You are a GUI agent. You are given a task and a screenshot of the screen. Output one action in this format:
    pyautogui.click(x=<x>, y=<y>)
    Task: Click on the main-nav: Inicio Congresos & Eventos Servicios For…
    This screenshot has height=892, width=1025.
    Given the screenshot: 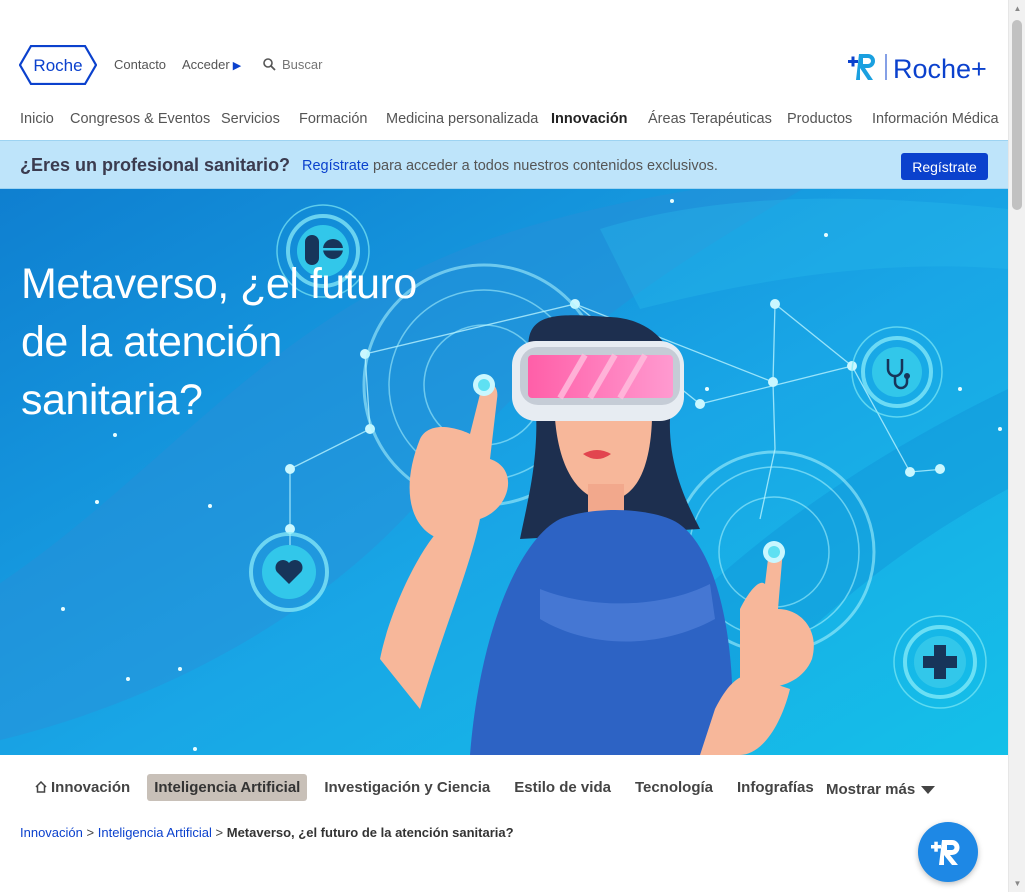 What is the action you would take?
    pyautogui.click(x=509, y=119)
    